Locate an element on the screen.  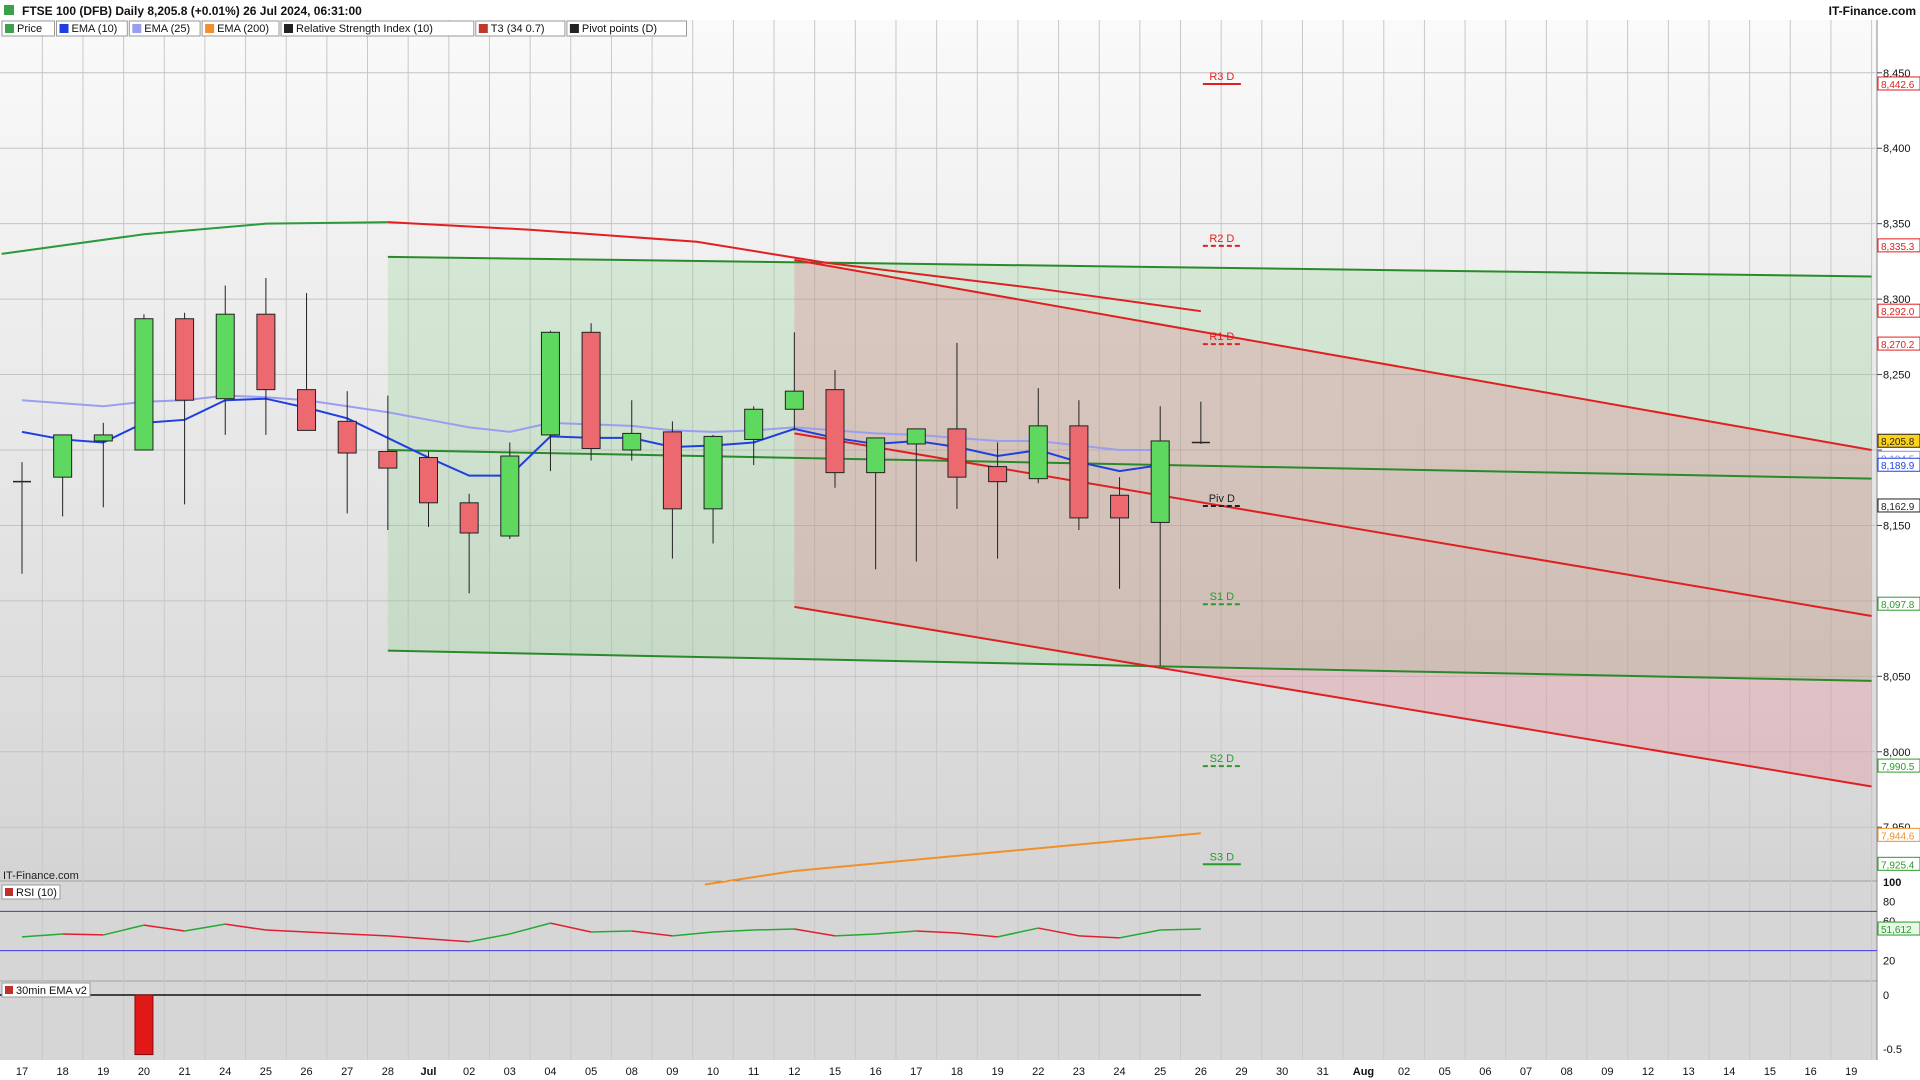
pivot-label: R2 D is located at coordinates (1221, 239).